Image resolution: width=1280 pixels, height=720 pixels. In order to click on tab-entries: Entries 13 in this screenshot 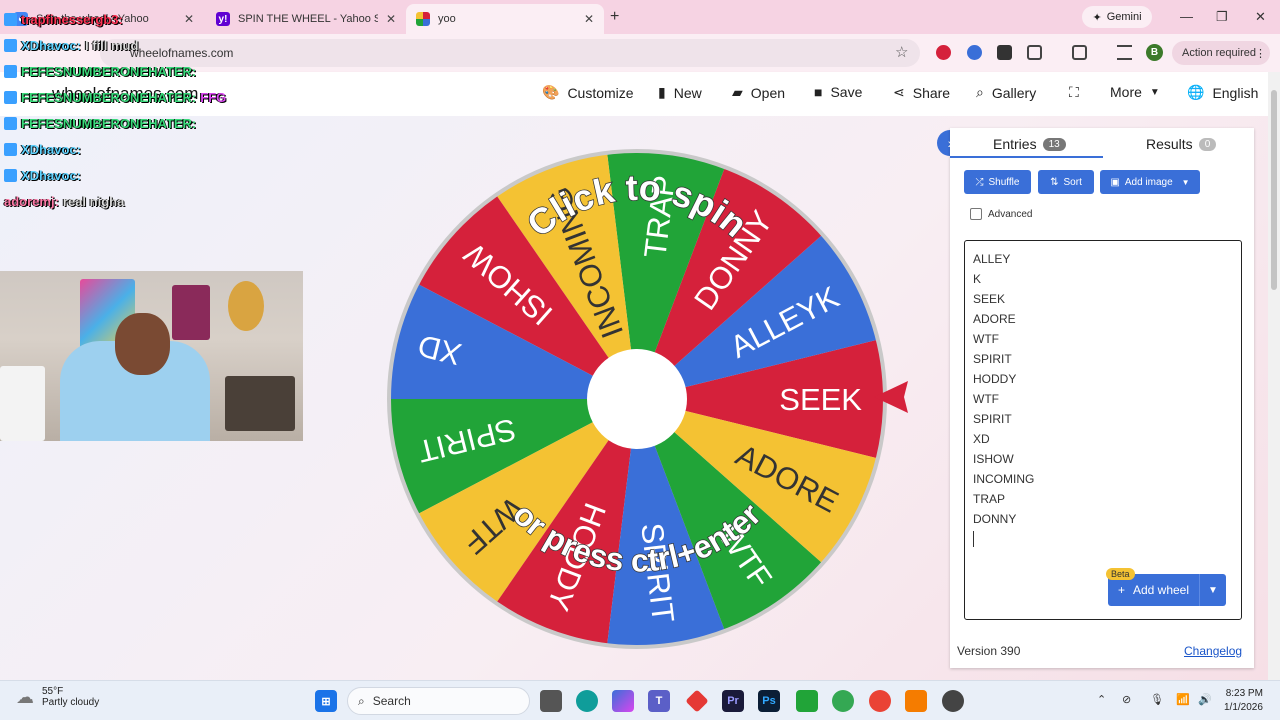, I will do `click(1029, 144)`.